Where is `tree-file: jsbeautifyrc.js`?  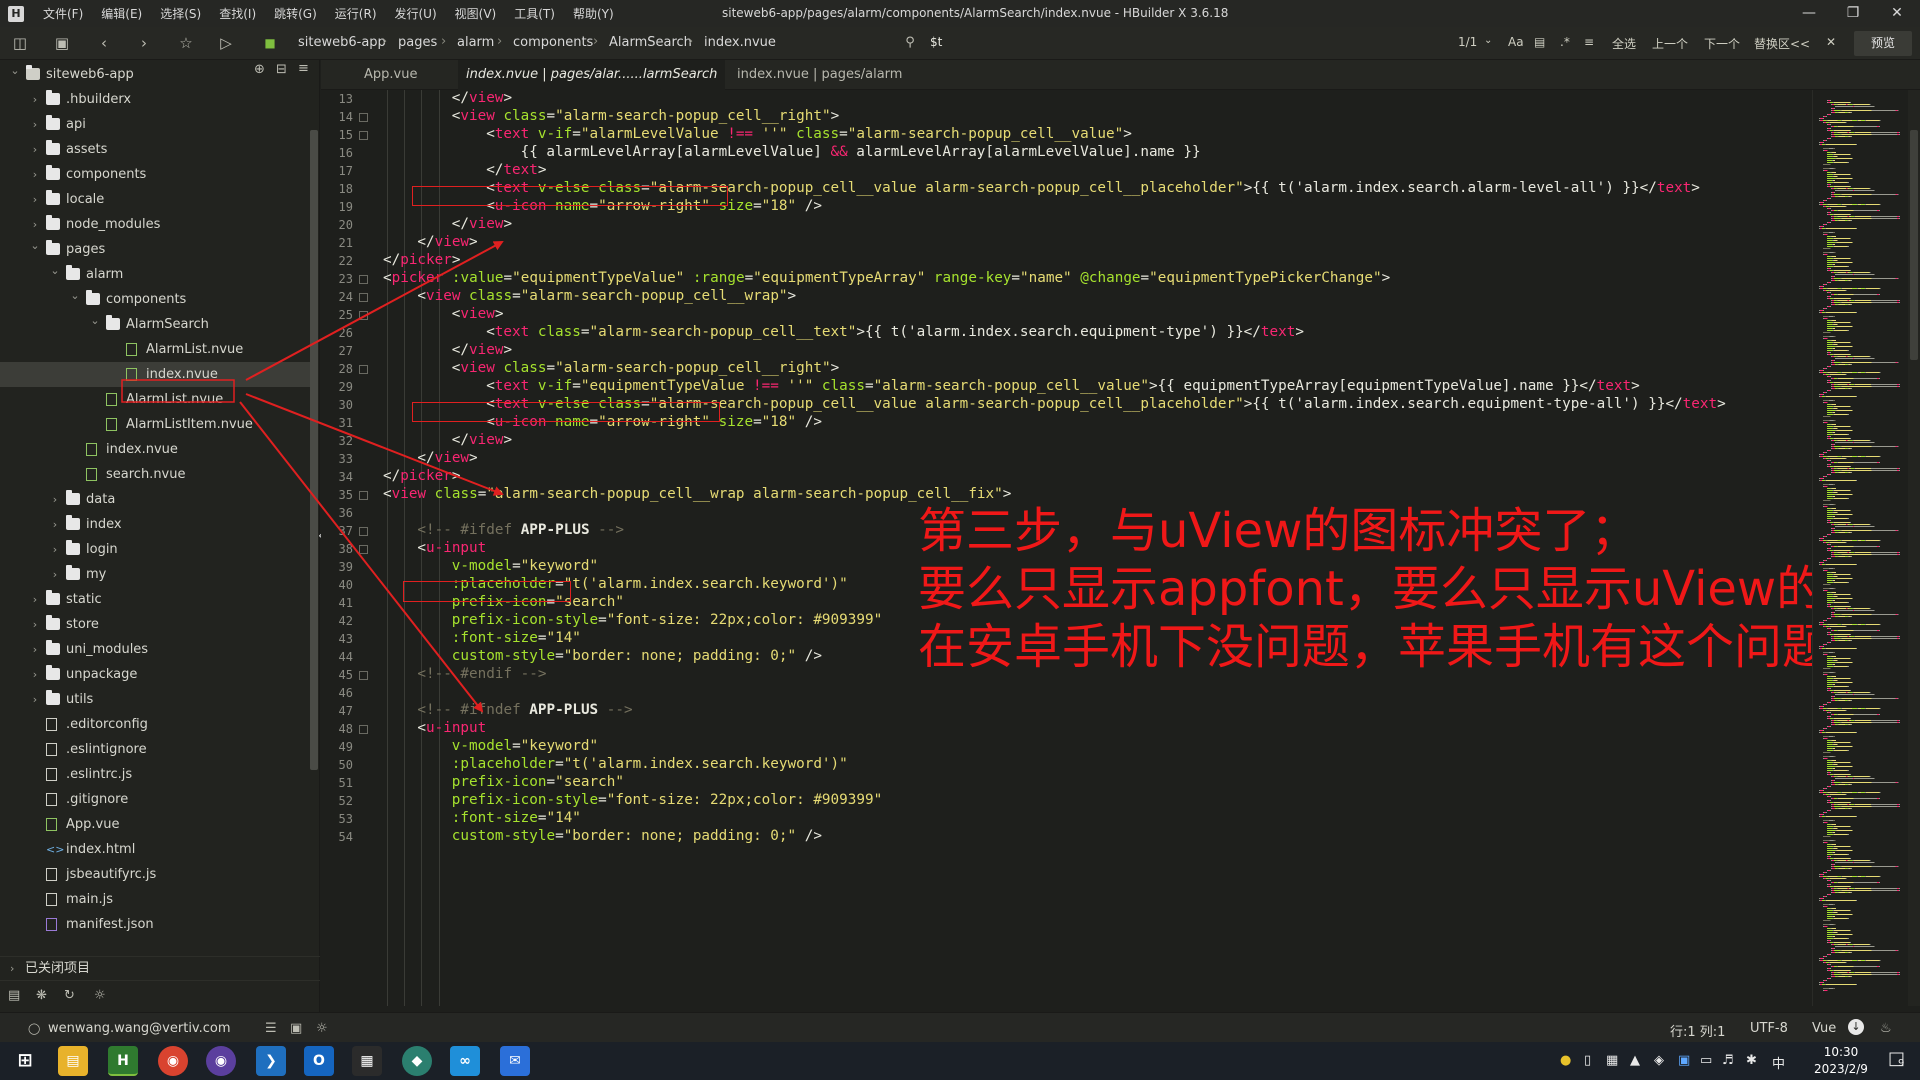
tree-file: jsbeautifyrc.js is located at coordinates (156, 874).